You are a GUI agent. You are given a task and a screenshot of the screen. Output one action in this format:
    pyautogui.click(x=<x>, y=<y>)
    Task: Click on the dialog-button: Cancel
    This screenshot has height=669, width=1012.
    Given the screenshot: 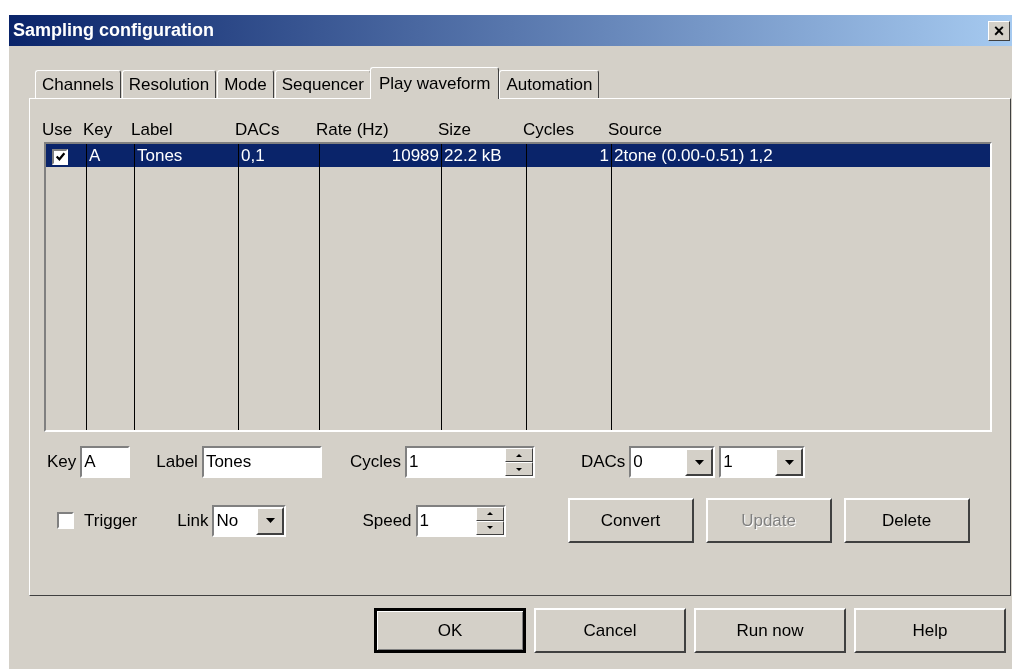 What is the action you would take?
    pyautogui.click(x=610, y=630)
    